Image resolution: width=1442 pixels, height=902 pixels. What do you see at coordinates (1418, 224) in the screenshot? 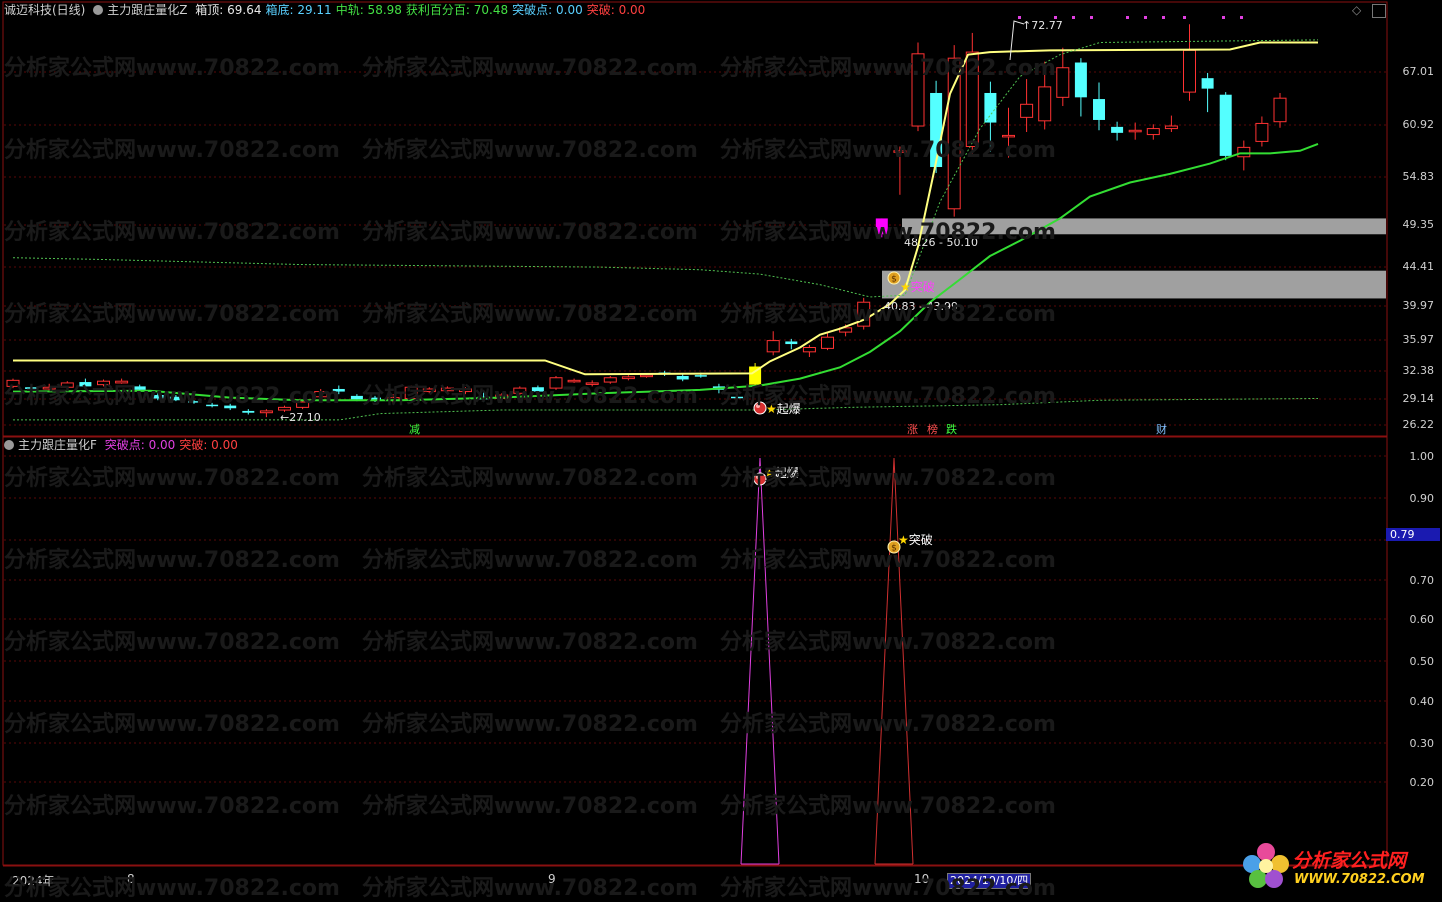
I see `y-axis-label-main: 49.35` at bounding box center [1418, 224].